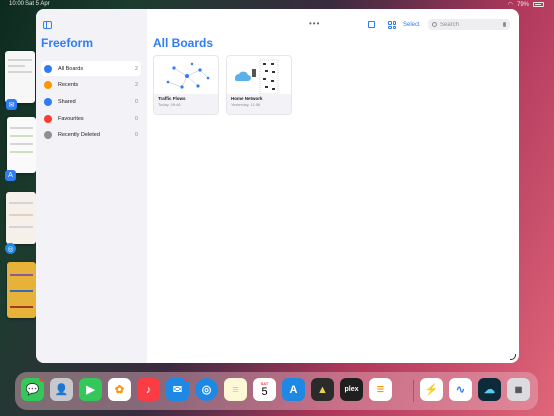 The width and height of the screenshot is (554, 416). I want to click on sidebar-item-shared: Shared 0, so click(91, 101).